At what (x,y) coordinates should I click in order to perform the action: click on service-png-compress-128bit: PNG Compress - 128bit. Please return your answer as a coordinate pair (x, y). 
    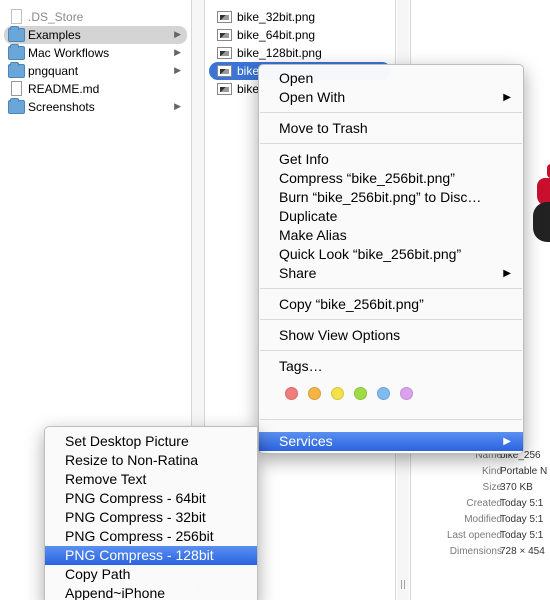
    Looking at the image, I should click on (151, 555).